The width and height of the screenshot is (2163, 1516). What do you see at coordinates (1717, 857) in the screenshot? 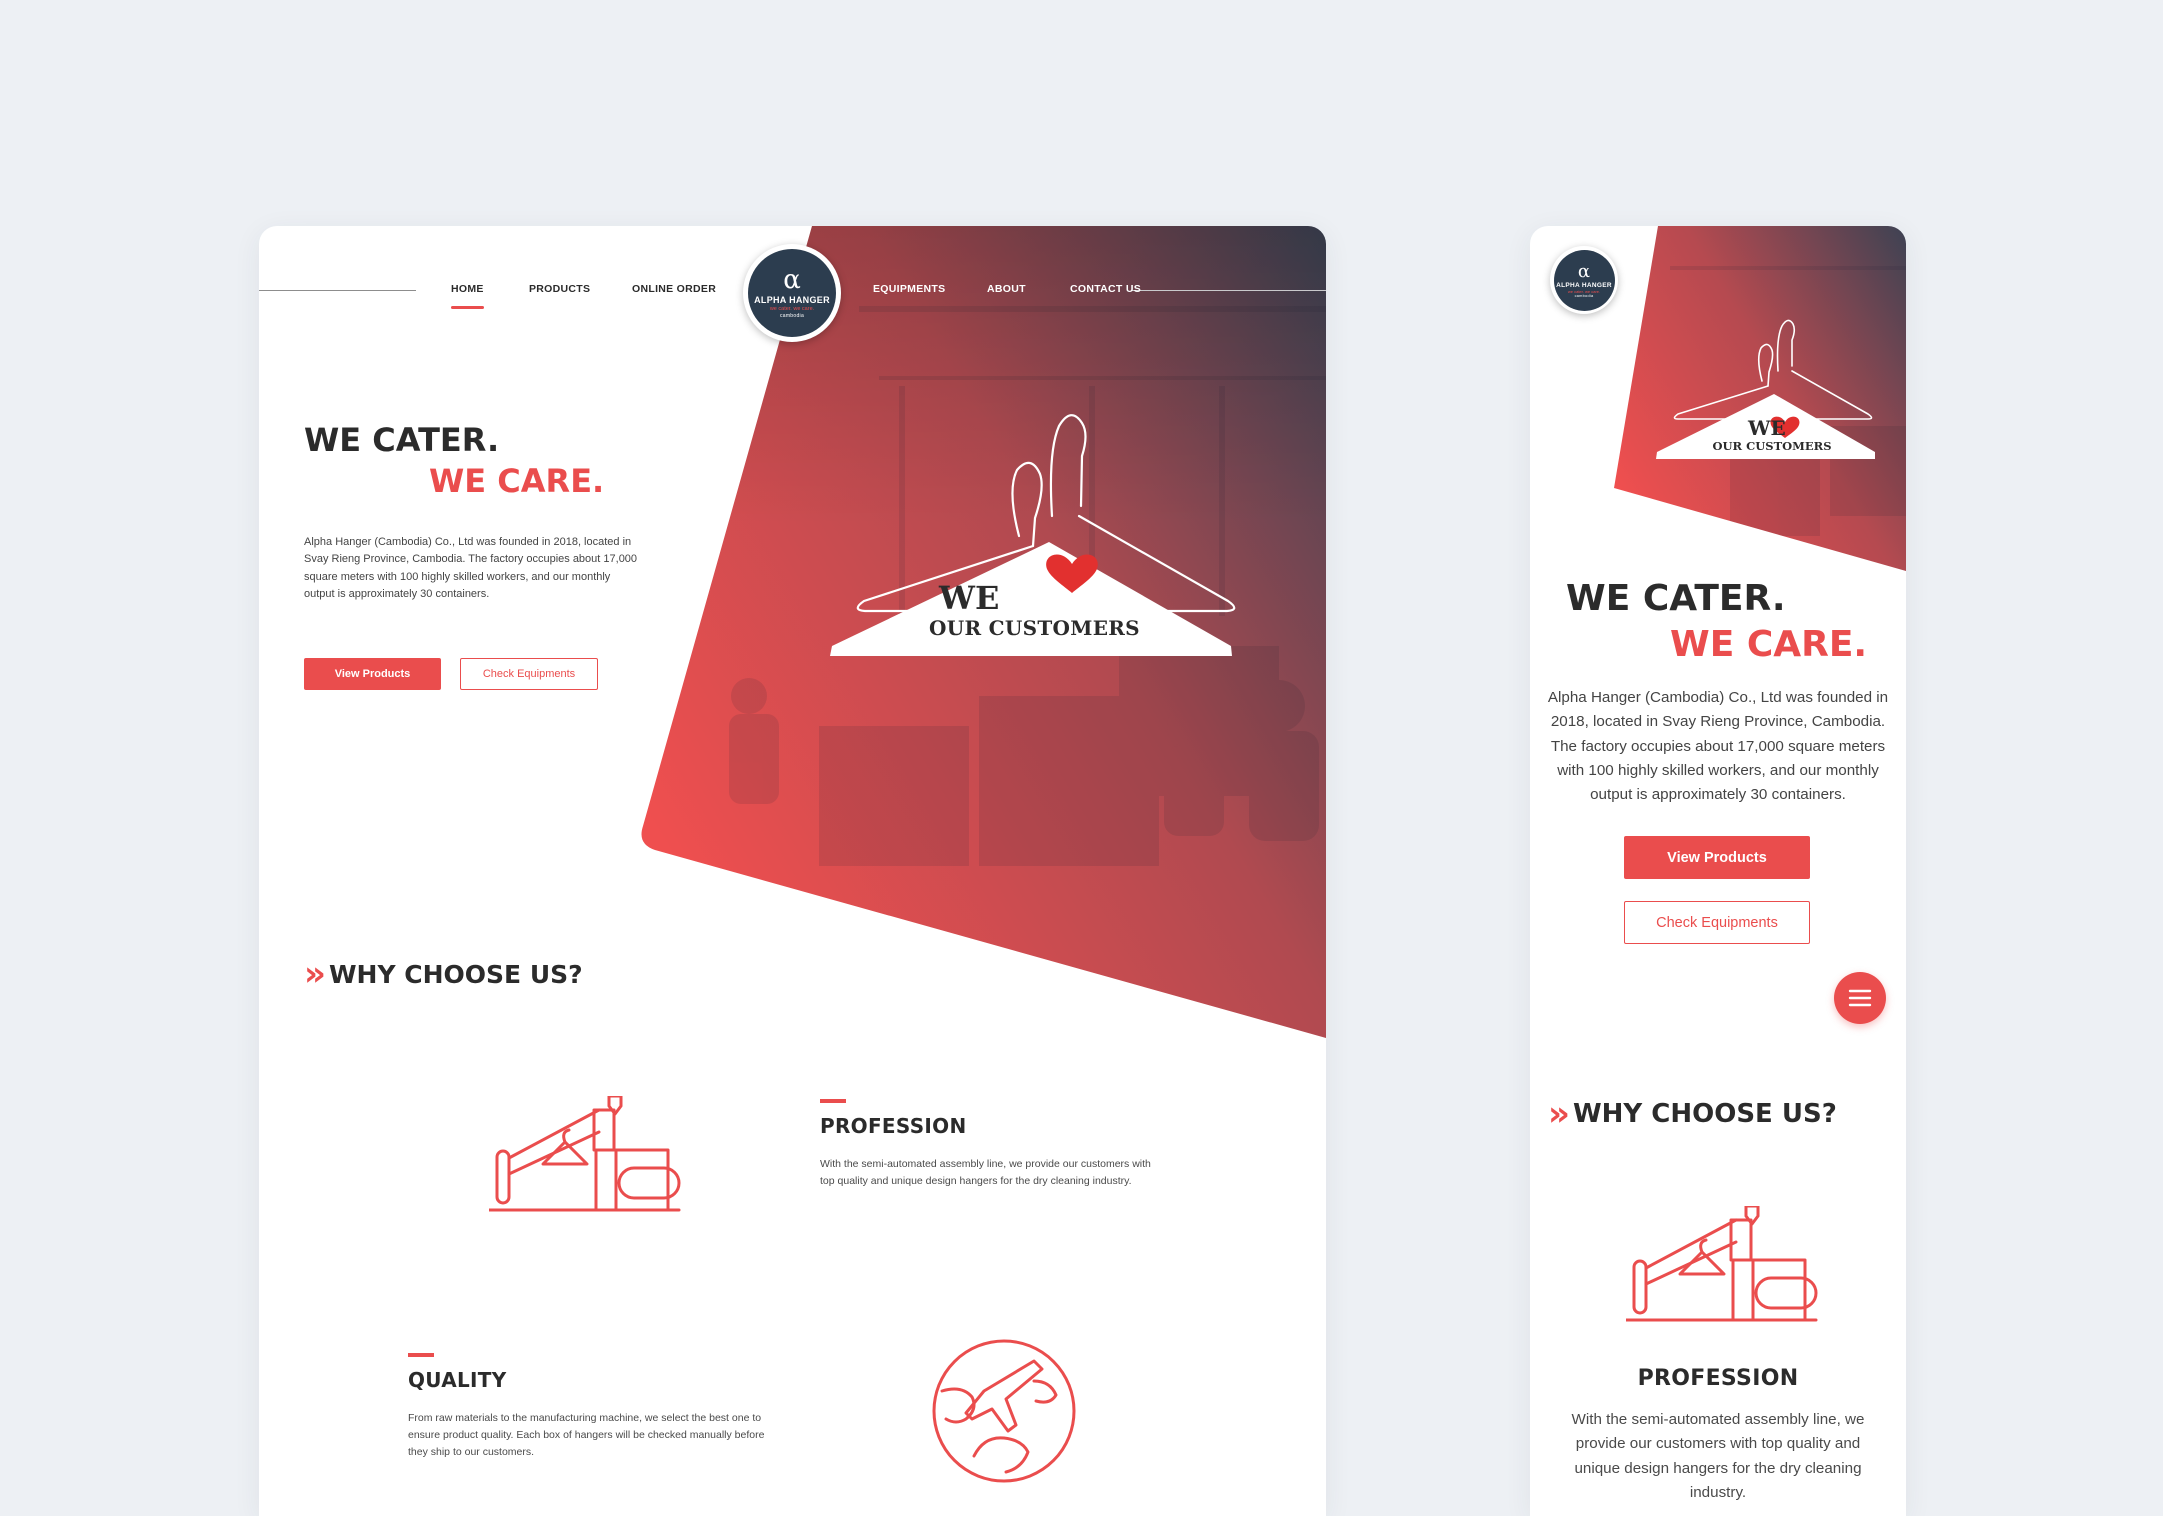
I see `mobile-view-products-button: View Products` at bounding box center [1717, 857].